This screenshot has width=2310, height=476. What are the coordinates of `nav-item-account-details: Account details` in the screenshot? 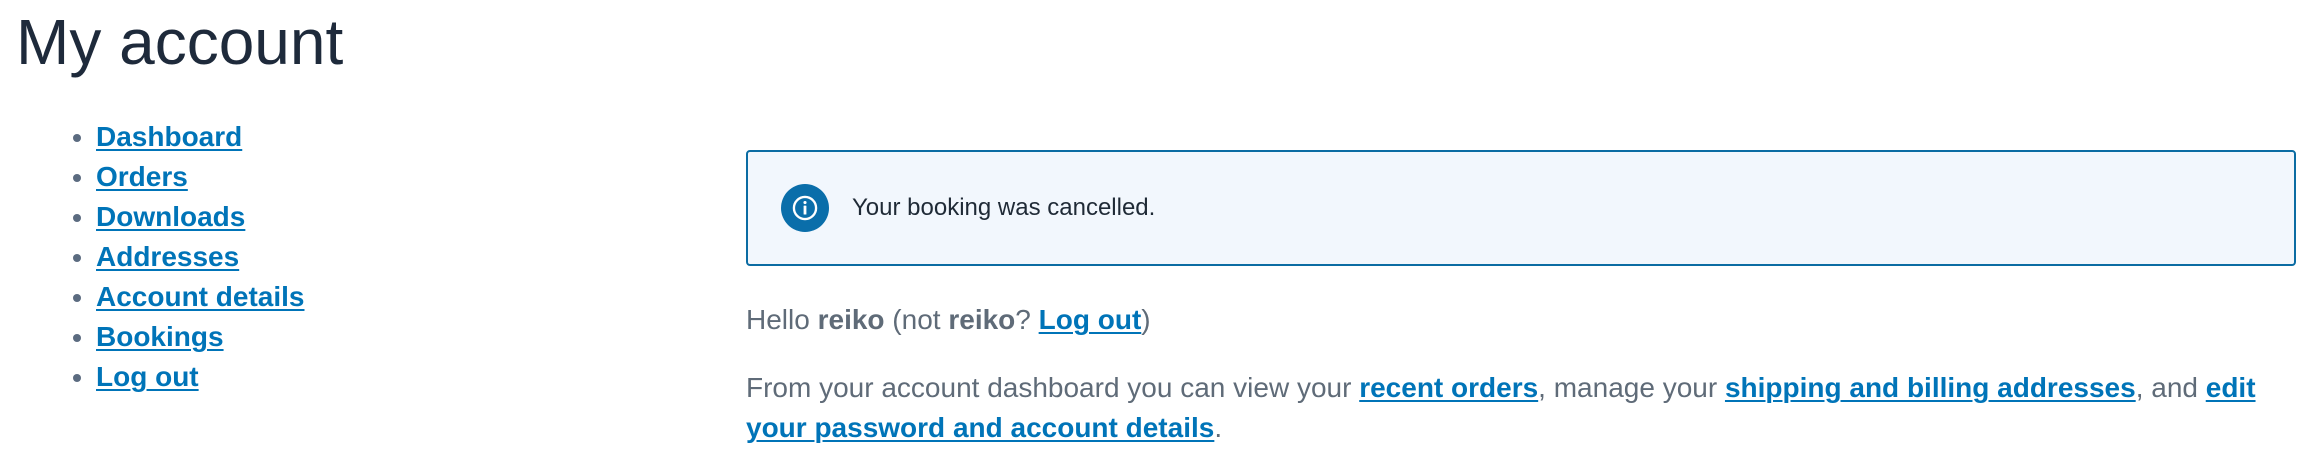 It's located at (200, 297).